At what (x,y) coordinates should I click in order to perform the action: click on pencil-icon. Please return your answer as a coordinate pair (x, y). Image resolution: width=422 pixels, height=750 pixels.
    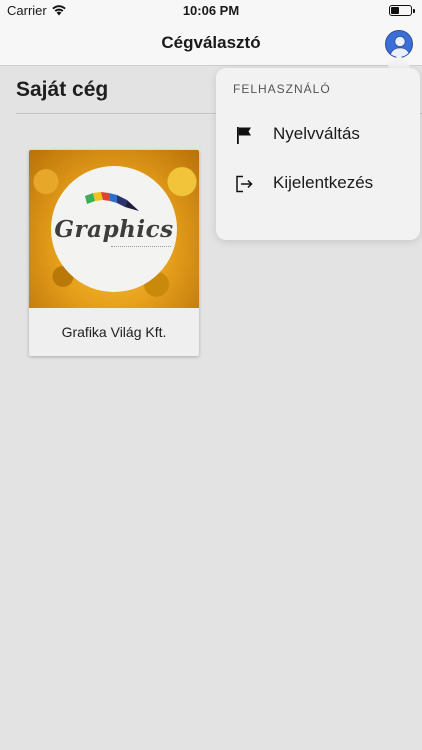
    Looking at the image, I should click on (112, 201).